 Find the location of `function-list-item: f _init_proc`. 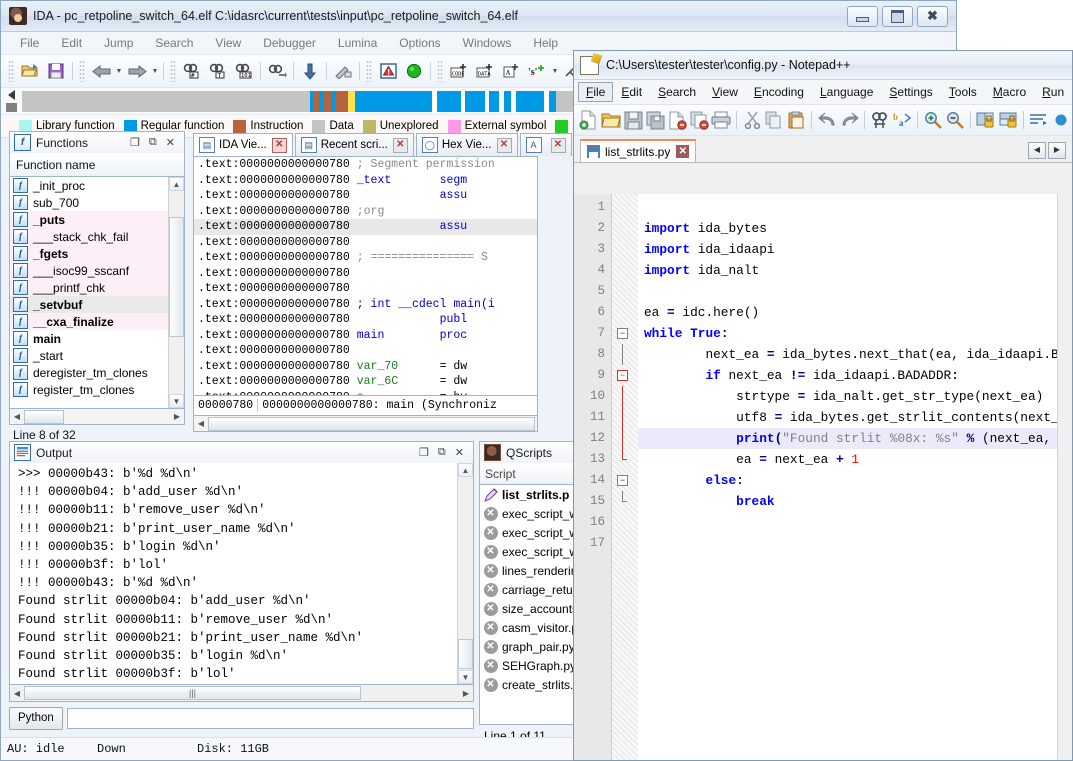

function-list-item: f _init_proc is located at coordinates (89, 185).